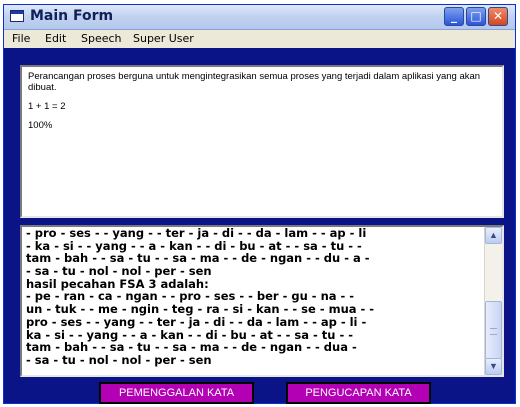 This screenshot has height=407, width=520. Describe the element at coordinates (493, 366) in the screenshot. I see `scroll-down-arrow-icon: ▼` at that location.